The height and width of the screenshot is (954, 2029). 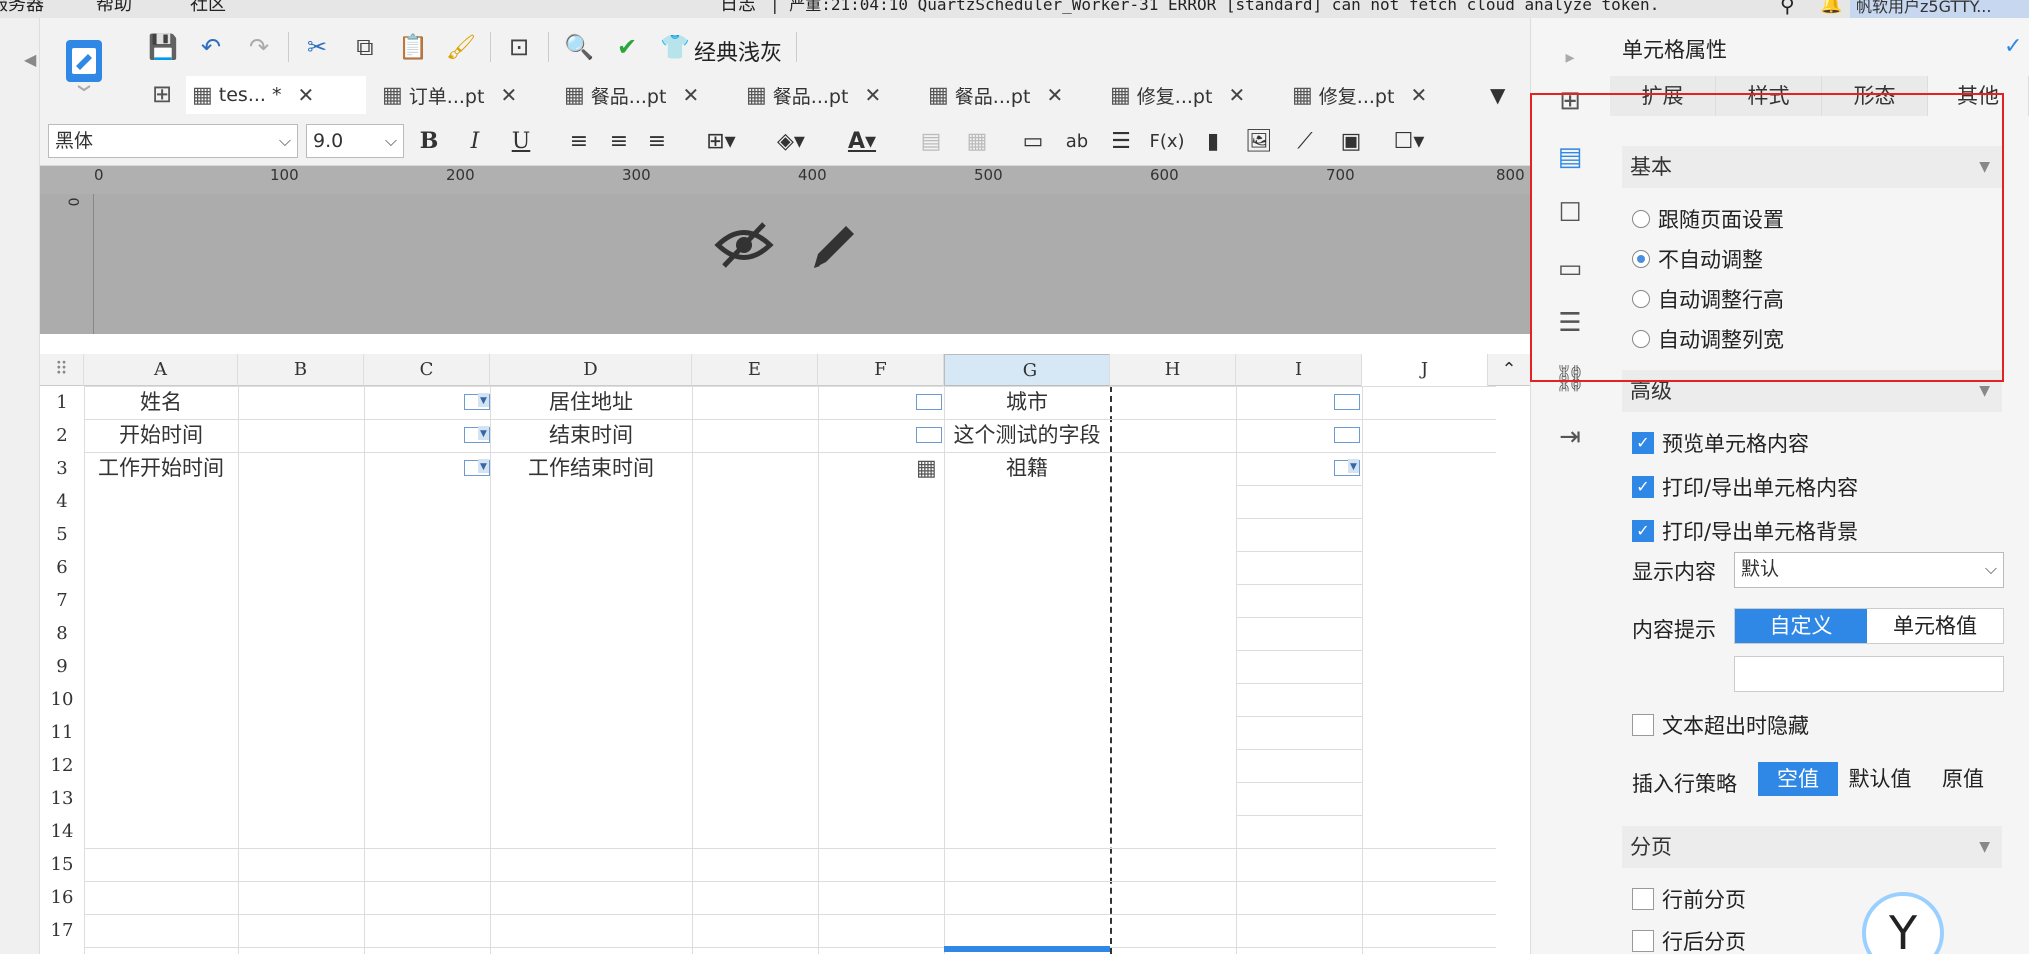 I want to click on tab-meal-1: ▦ 餐品...pt ✕, so click(x=654, y=95).